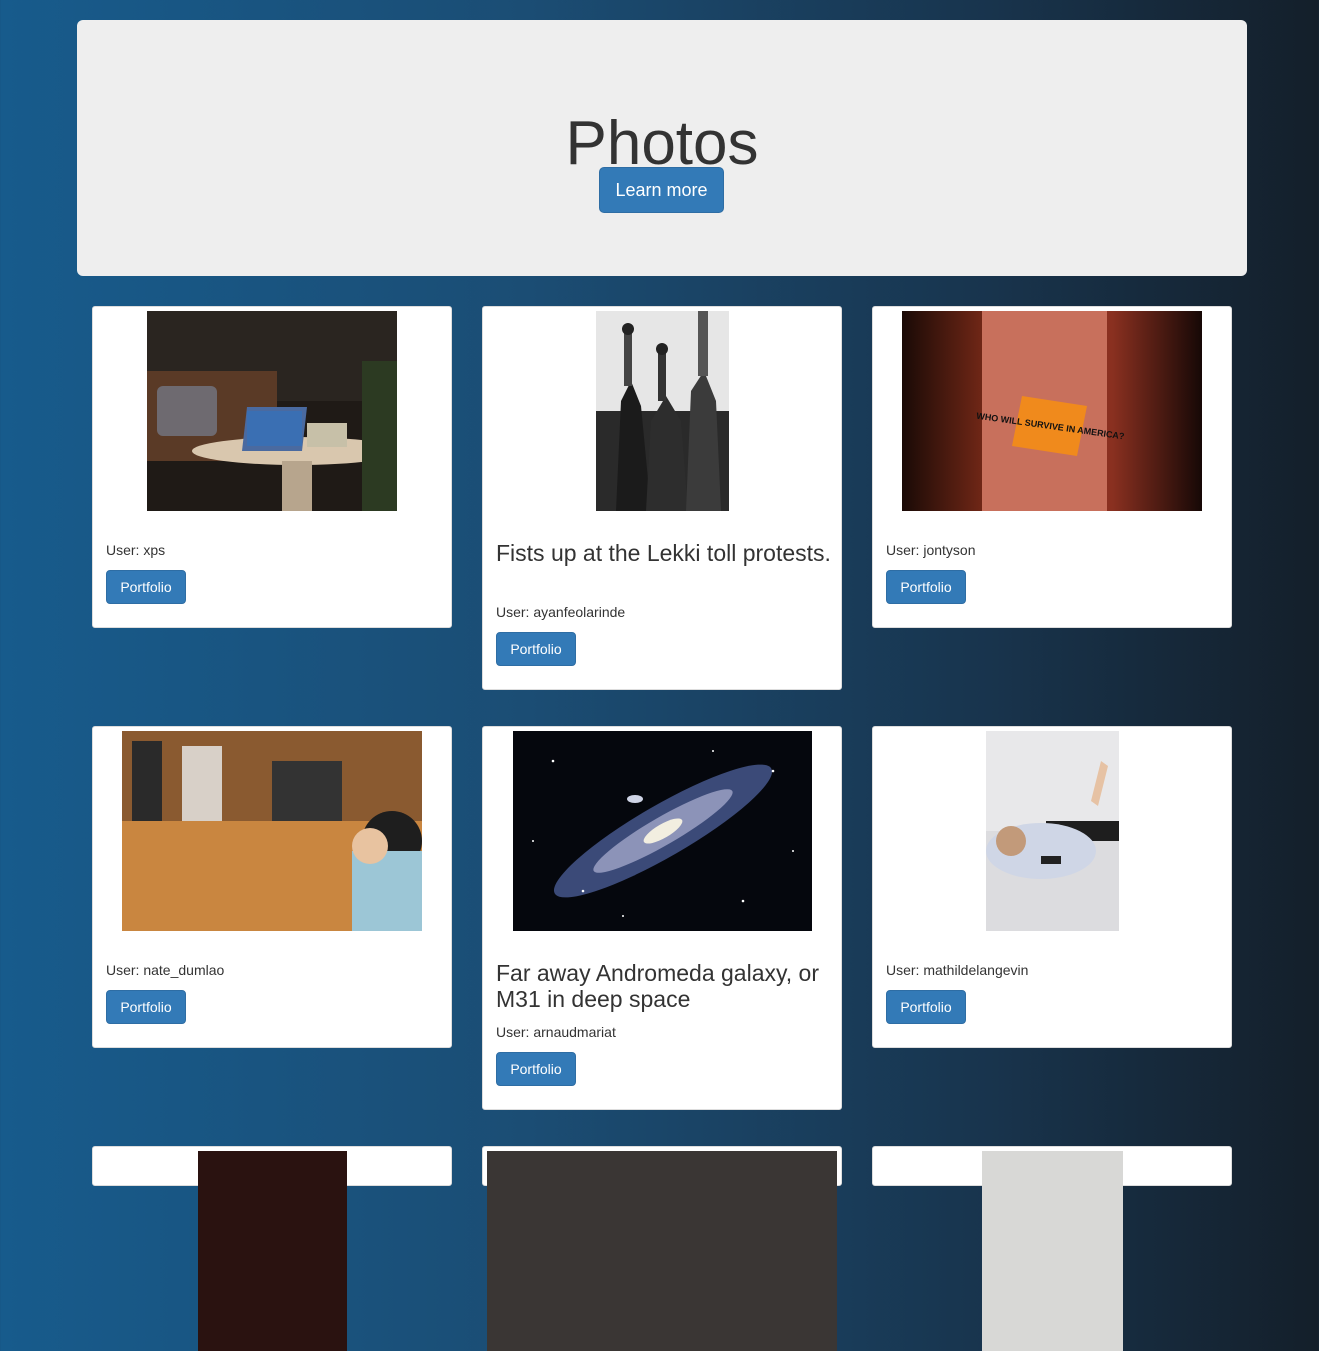 The width and height of the screenshot is (1319, 1351). What do you see at coordinates (136, 550) in the screenshot?
I see `photo-user: User: xps` at bounding box center [136, 550].